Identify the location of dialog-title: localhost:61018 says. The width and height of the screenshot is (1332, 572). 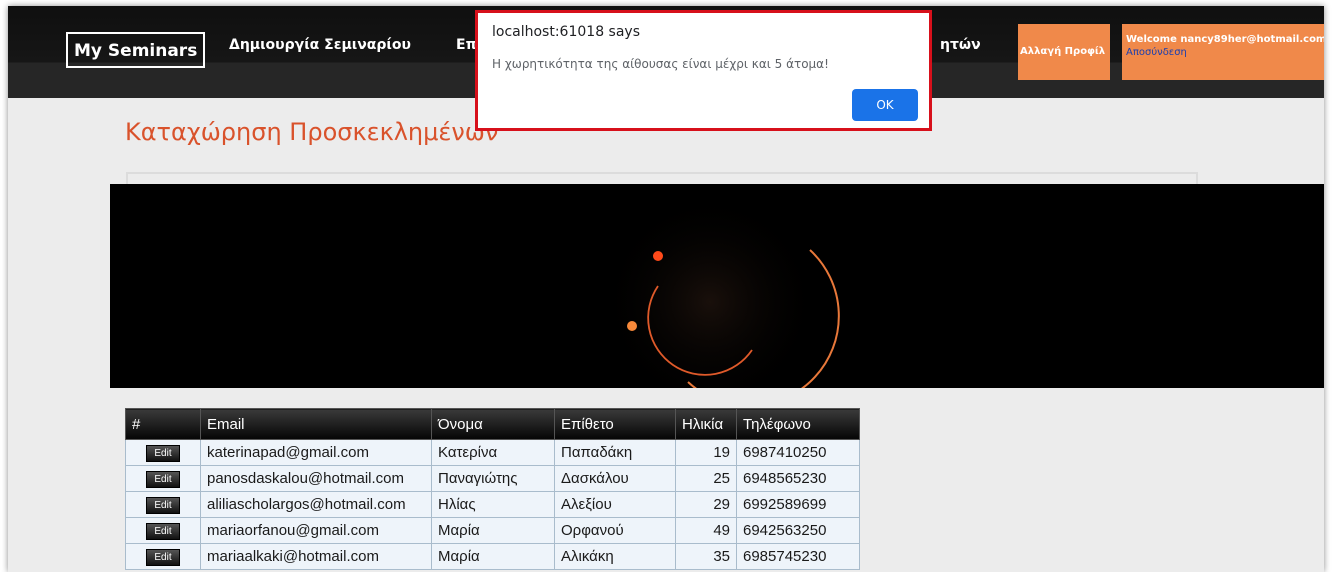
(566, 32).